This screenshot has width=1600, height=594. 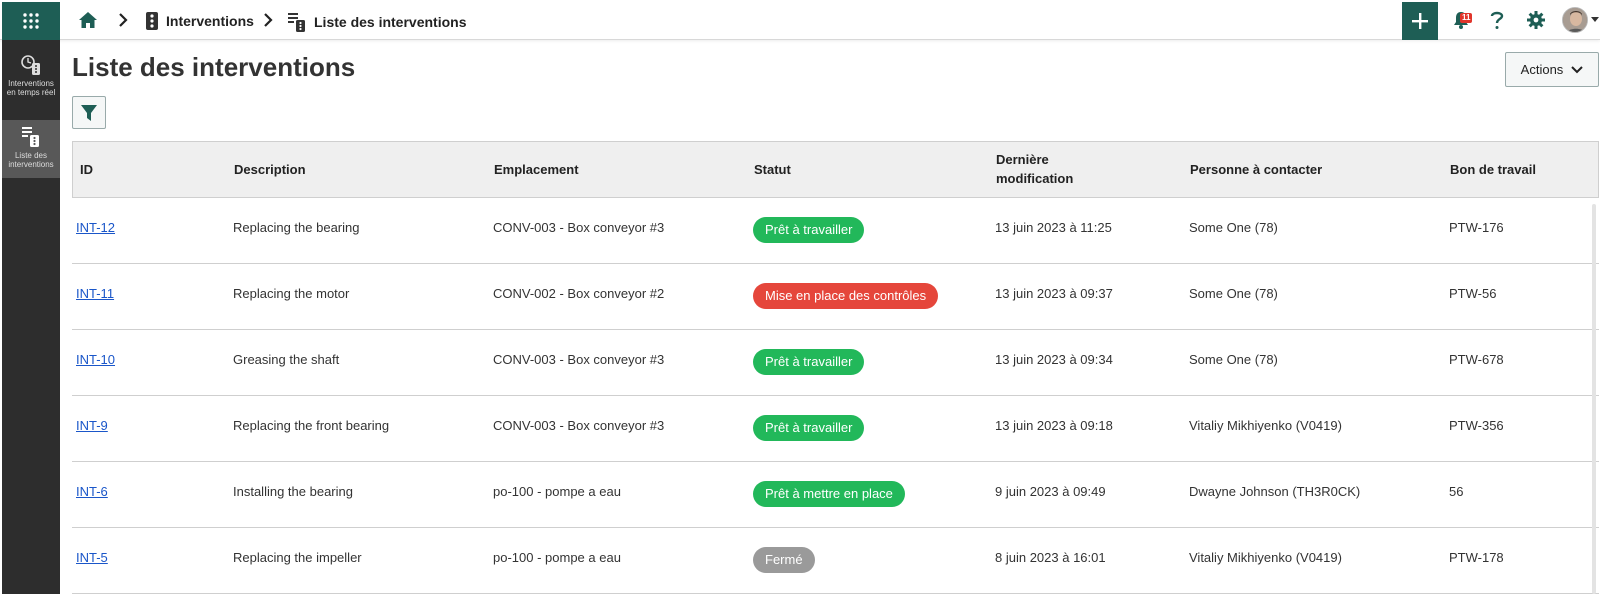 I want to click on row-description: Replacing the motor, so click(x=291, y=293).